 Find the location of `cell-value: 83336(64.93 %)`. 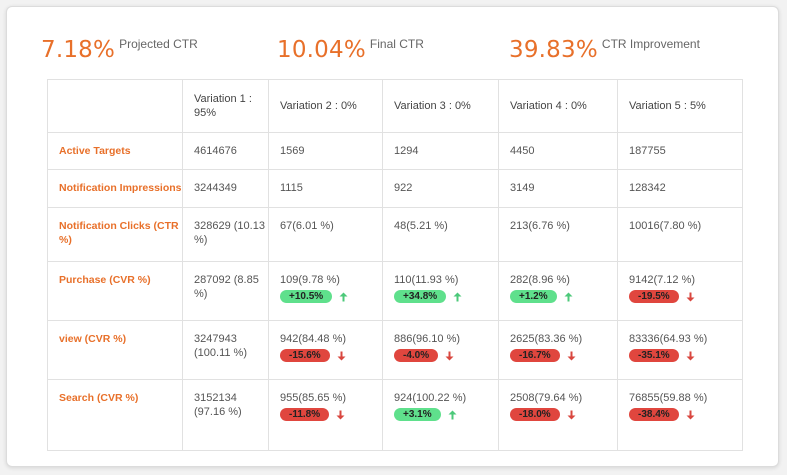

cell-value: 83336(64.93 %) is located at coordinates (668, 339).